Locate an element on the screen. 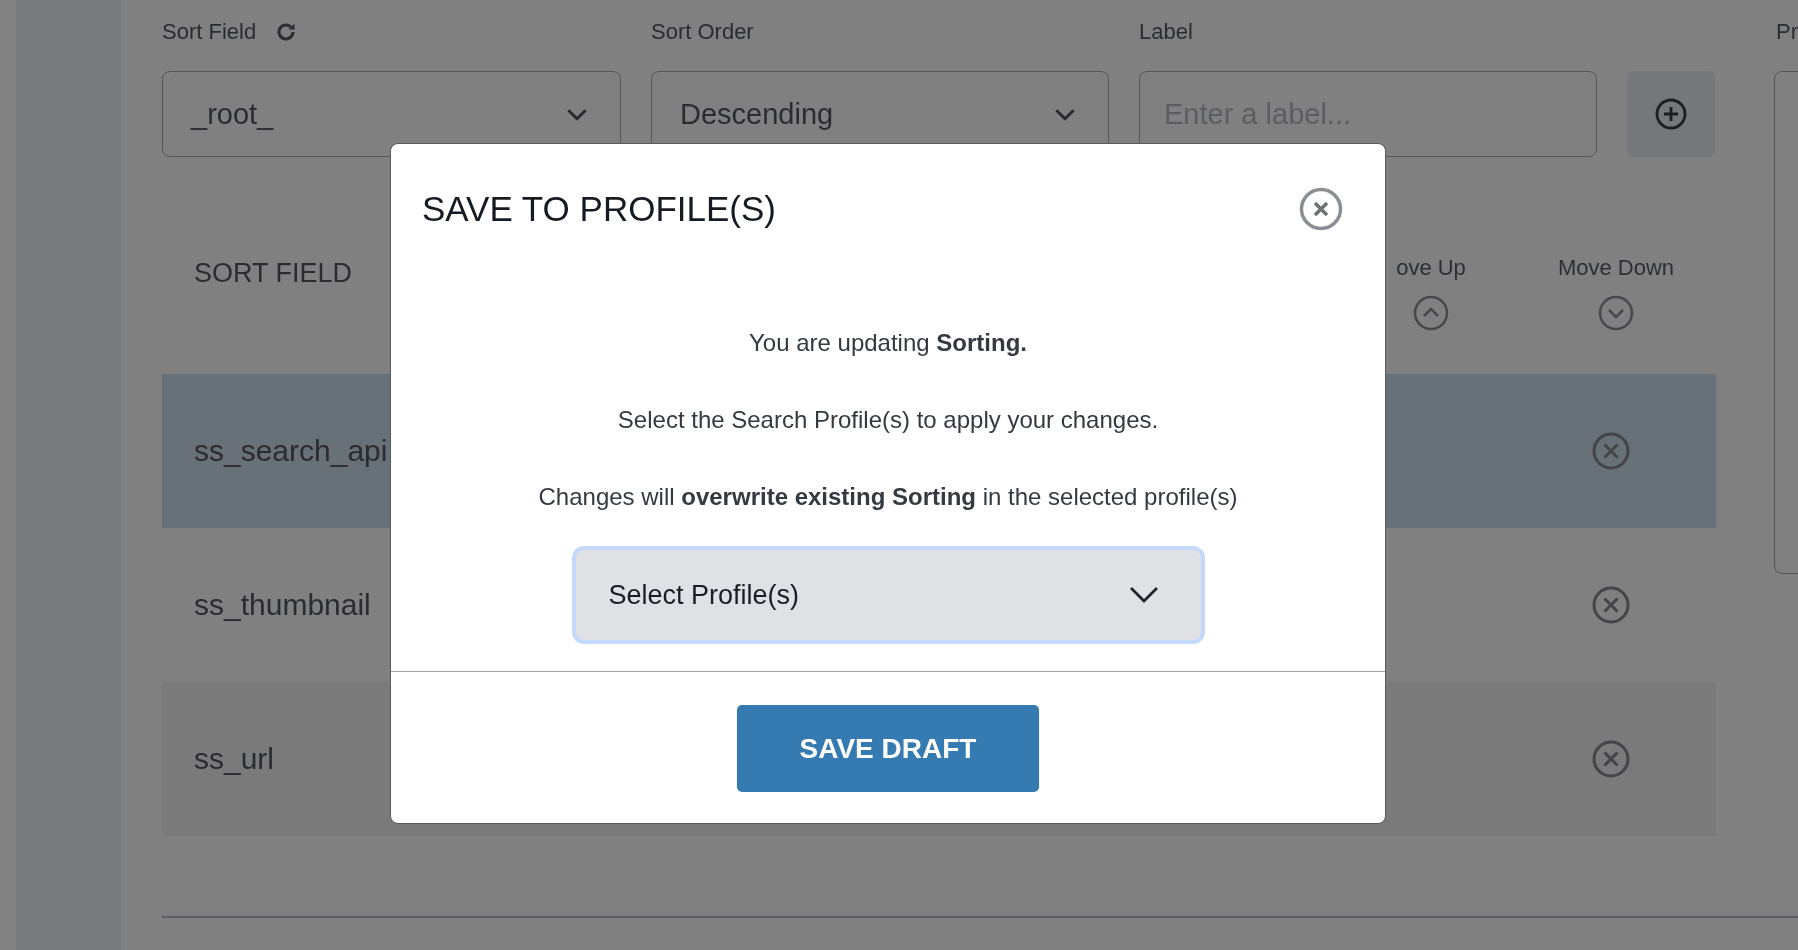  table-cell: ss_search_api is located at coordinates (291, 450).